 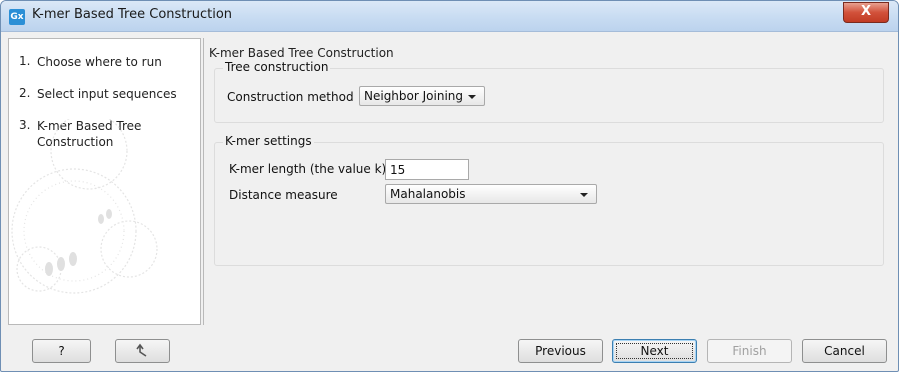 I want to click on kmer-length-input, so click(x=427, y=169).